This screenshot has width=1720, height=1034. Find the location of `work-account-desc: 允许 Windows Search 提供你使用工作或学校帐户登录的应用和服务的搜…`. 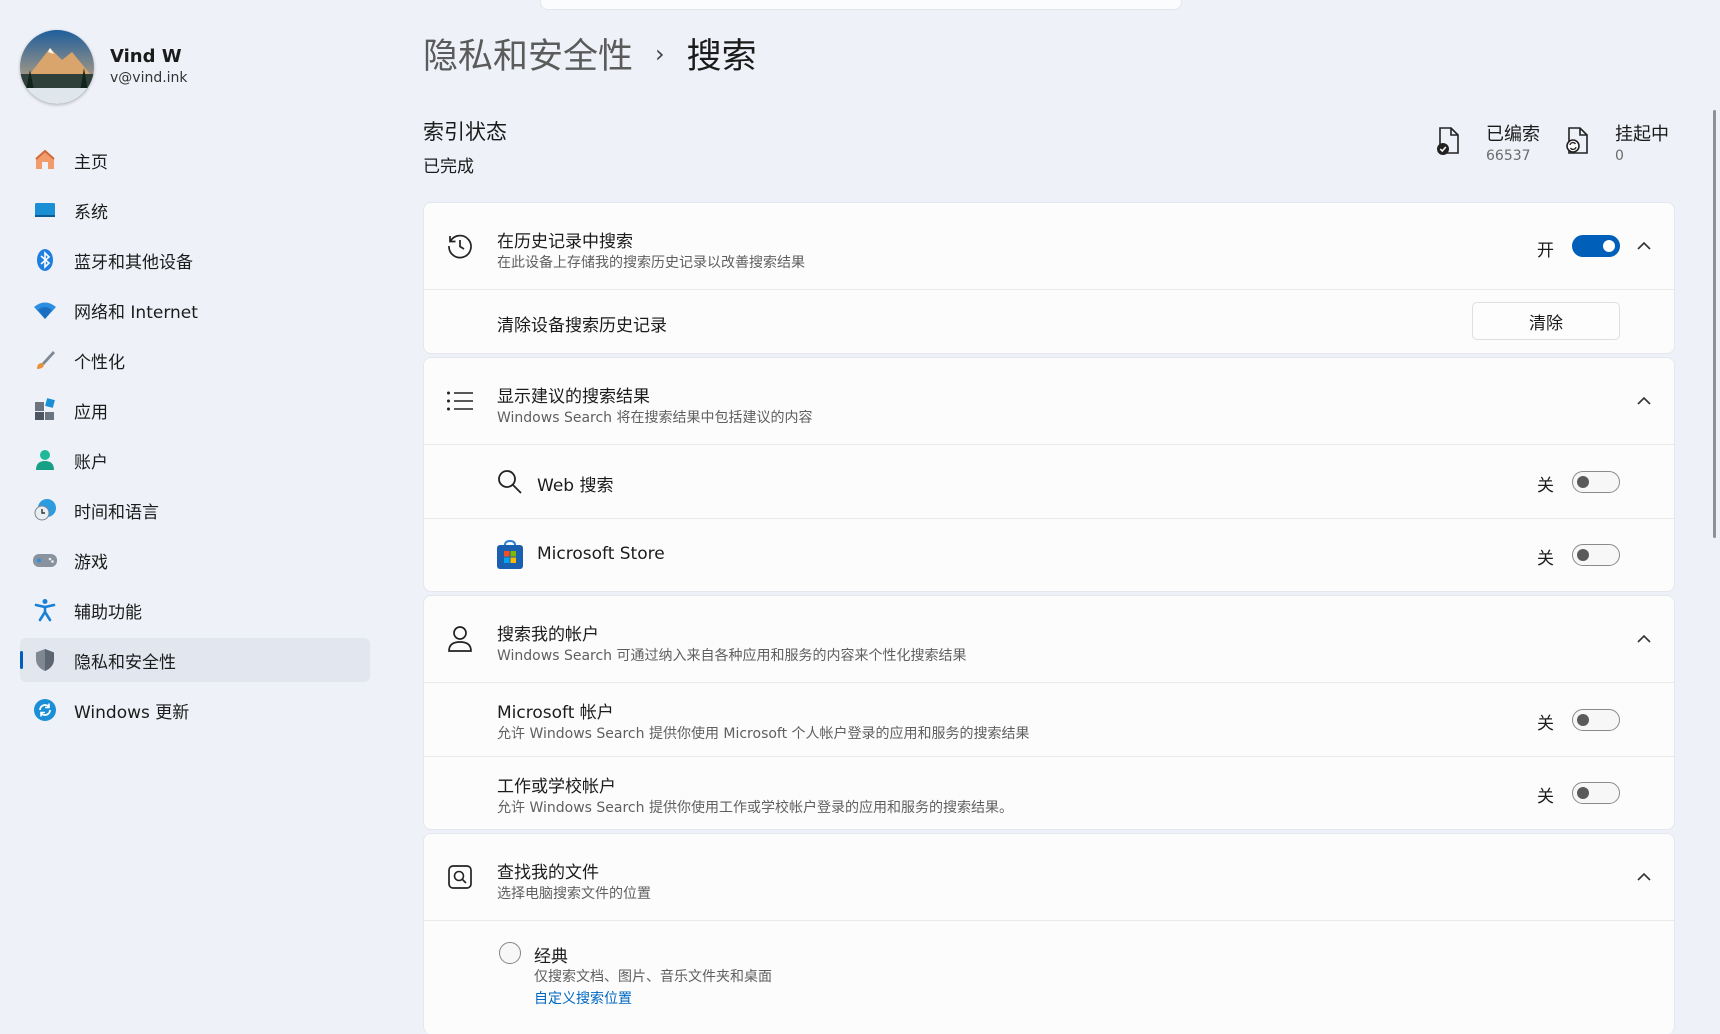

work-account-desc: 允许 Windows Search 提供你使用工作或学校帐户登录的应用和服务的搜… is located at coordinates (755, 808).